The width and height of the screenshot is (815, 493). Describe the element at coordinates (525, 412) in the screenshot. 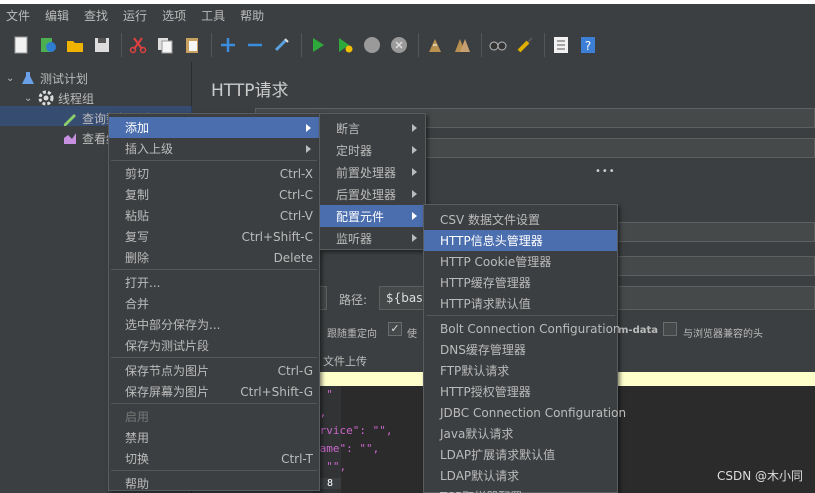

I see `config-submenu-item: JDBC Connection Configuration` at that location.